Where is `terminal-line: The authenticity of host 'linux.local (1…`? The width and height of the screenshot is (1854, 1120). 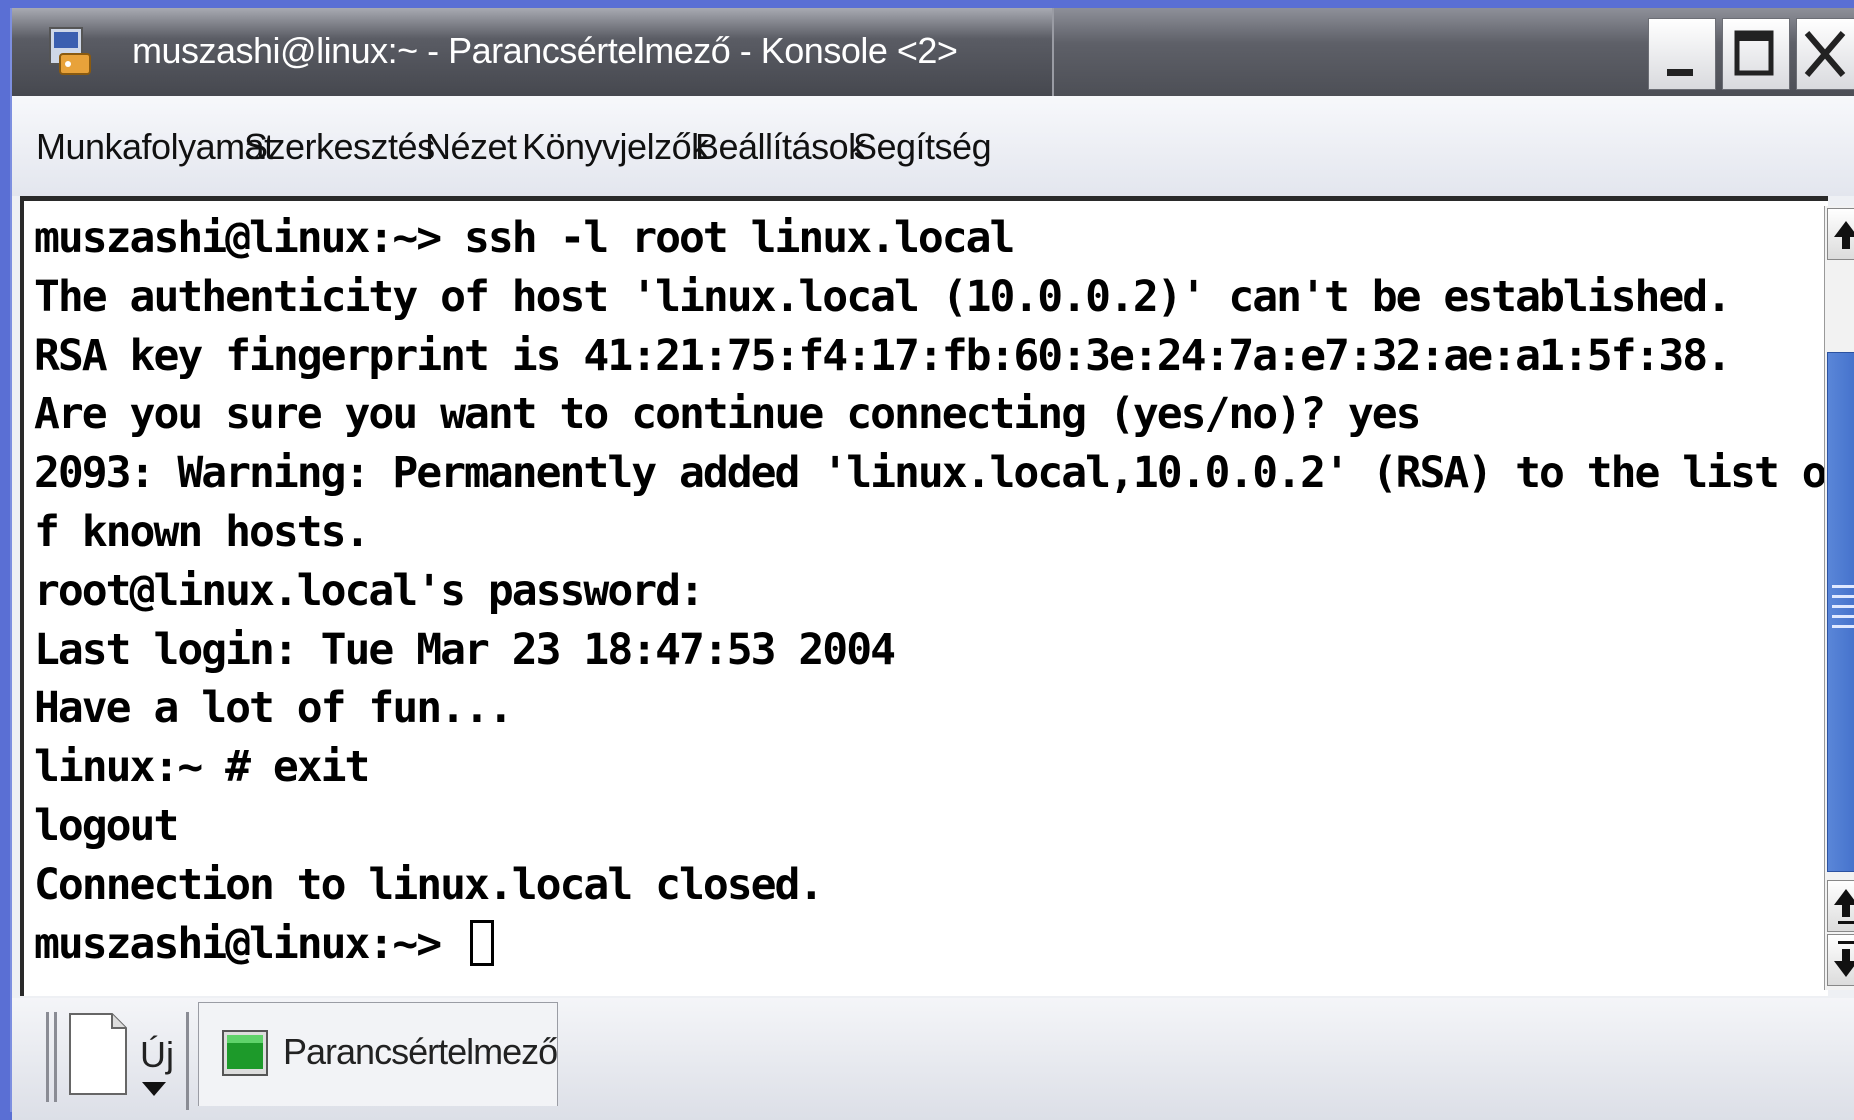 terminal-line: The authenticity of host 'linux.local (1… is located at coordinates (883, 296).